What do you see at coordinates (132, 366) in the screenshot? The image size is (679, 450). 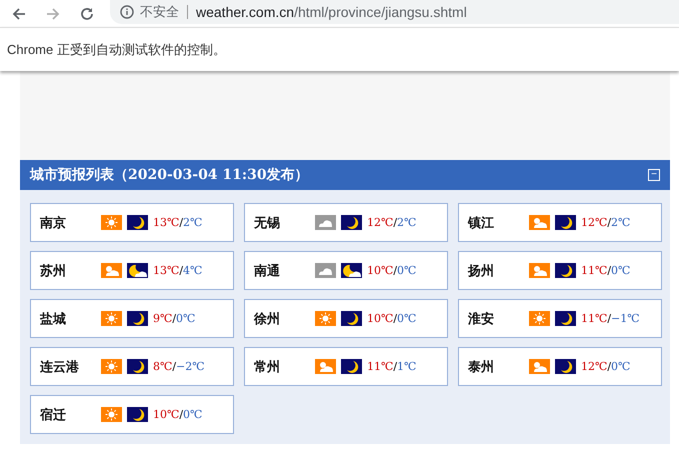 I see `city-card: 连云港 8℃/−2℃` at bounding box center [132, 366].